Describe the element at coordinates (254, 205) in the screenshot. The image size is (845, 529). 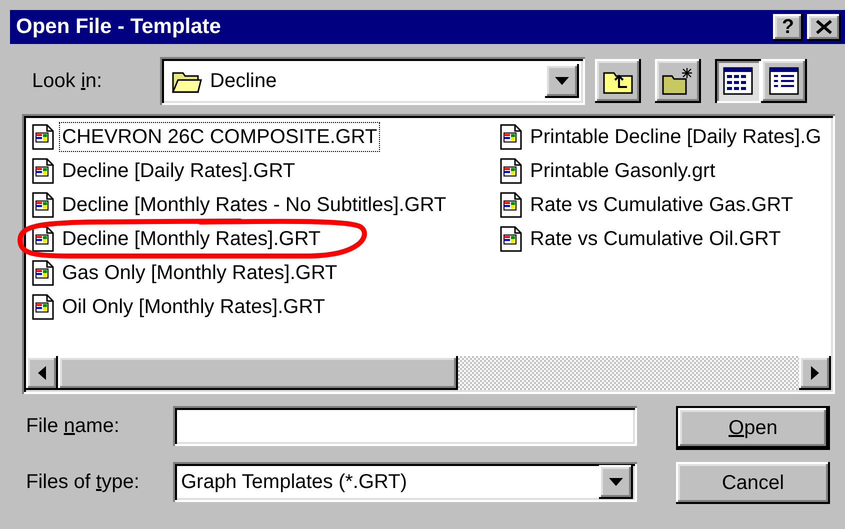
I see `file-item: Decline [Monthly Rates - No Subtitles].GRT` at that location.